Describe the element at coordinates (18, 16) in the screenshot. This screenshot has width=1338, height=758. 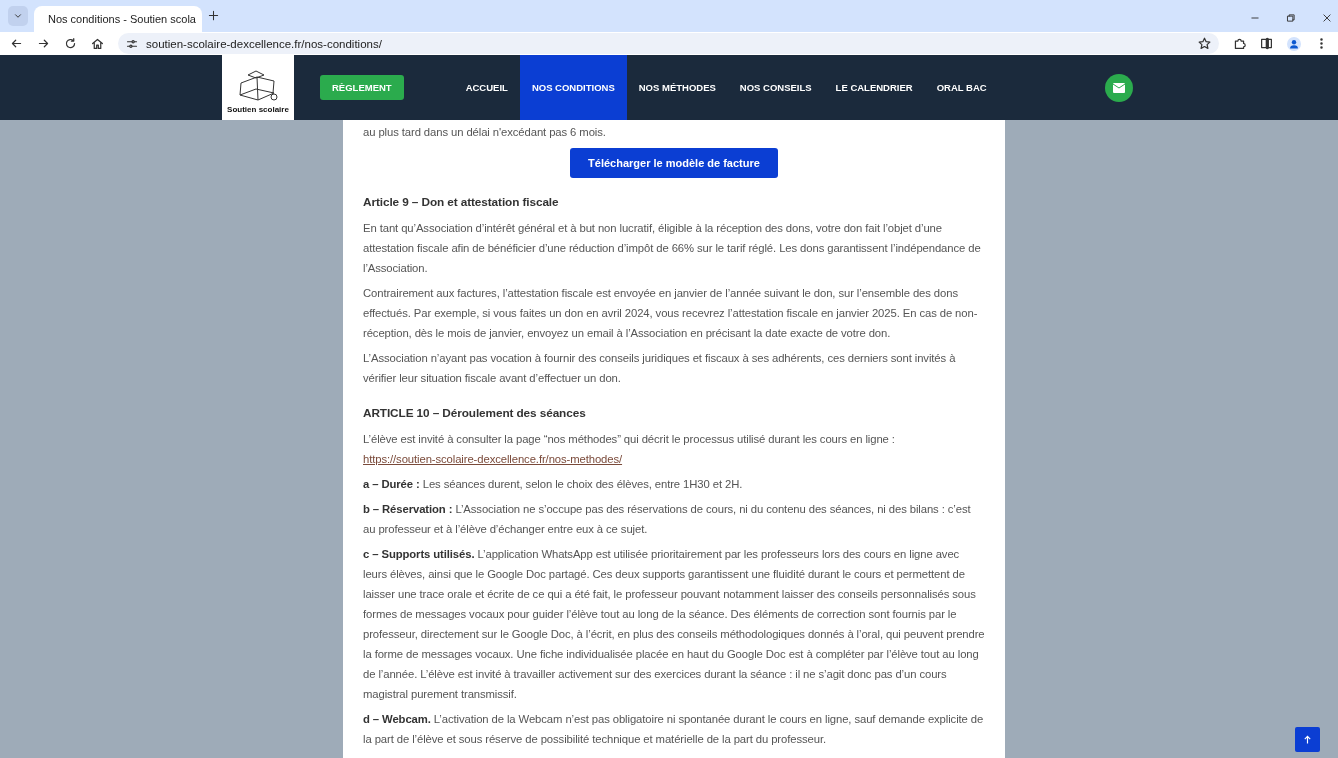
I see `chevron-down-icon` at that location.